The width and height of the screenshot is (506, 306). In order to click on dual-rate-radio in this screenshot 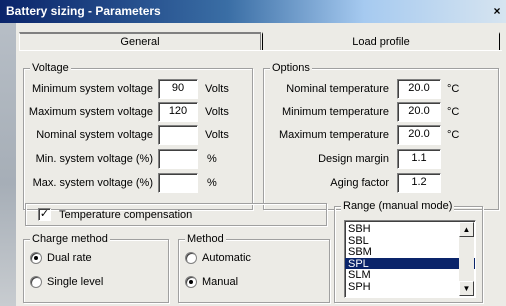, I will do `click(36, 258)`.